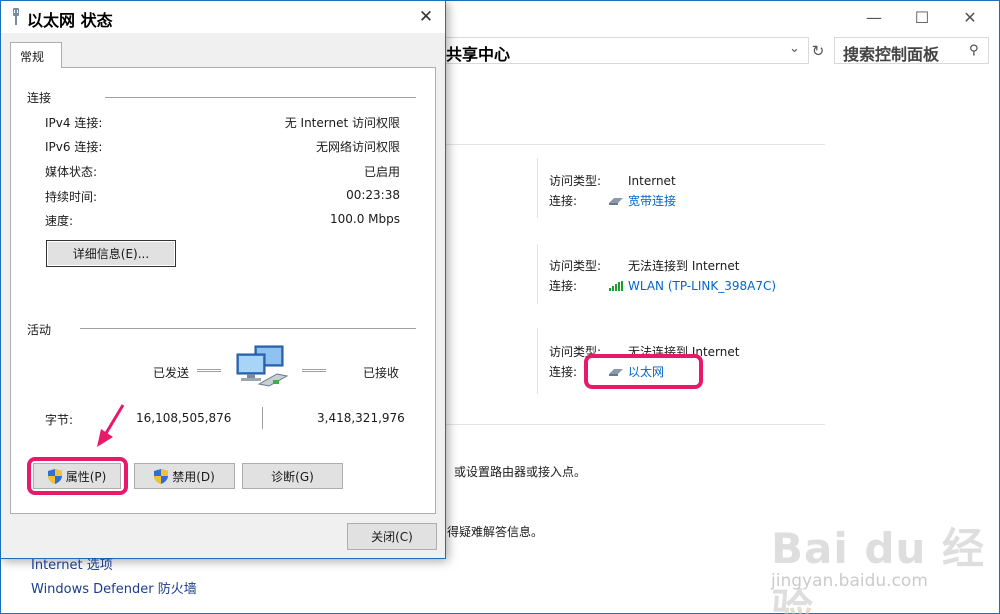 The width and height of the screenshot is (1000, 614). What do you see at coordinates (970, 17) in the screenshot?
I see `close-button: ✕` at bounding box center [970, 17].